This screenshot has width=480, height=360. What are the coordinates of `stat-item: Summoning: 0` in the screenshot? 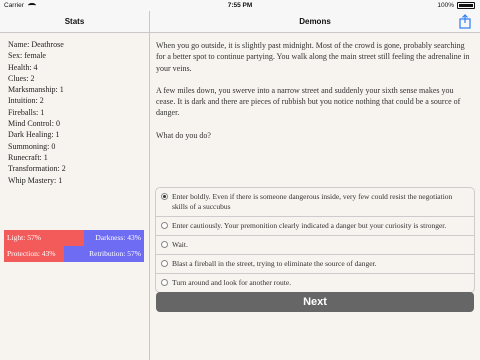 It's located at (32, 146).